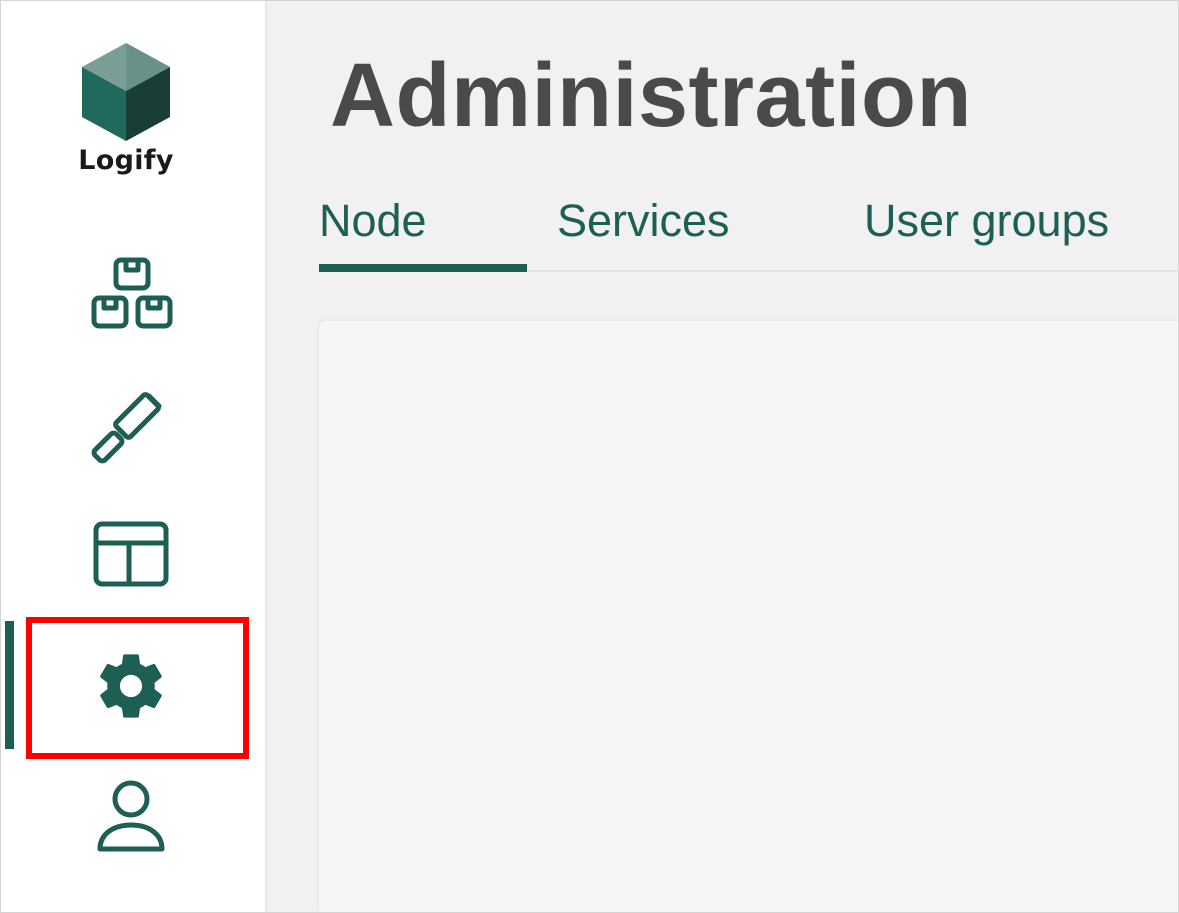 Image resolution: width=1179 pixels, height=913 pixels. I want to click on hammer-icon, so click(131, 424).